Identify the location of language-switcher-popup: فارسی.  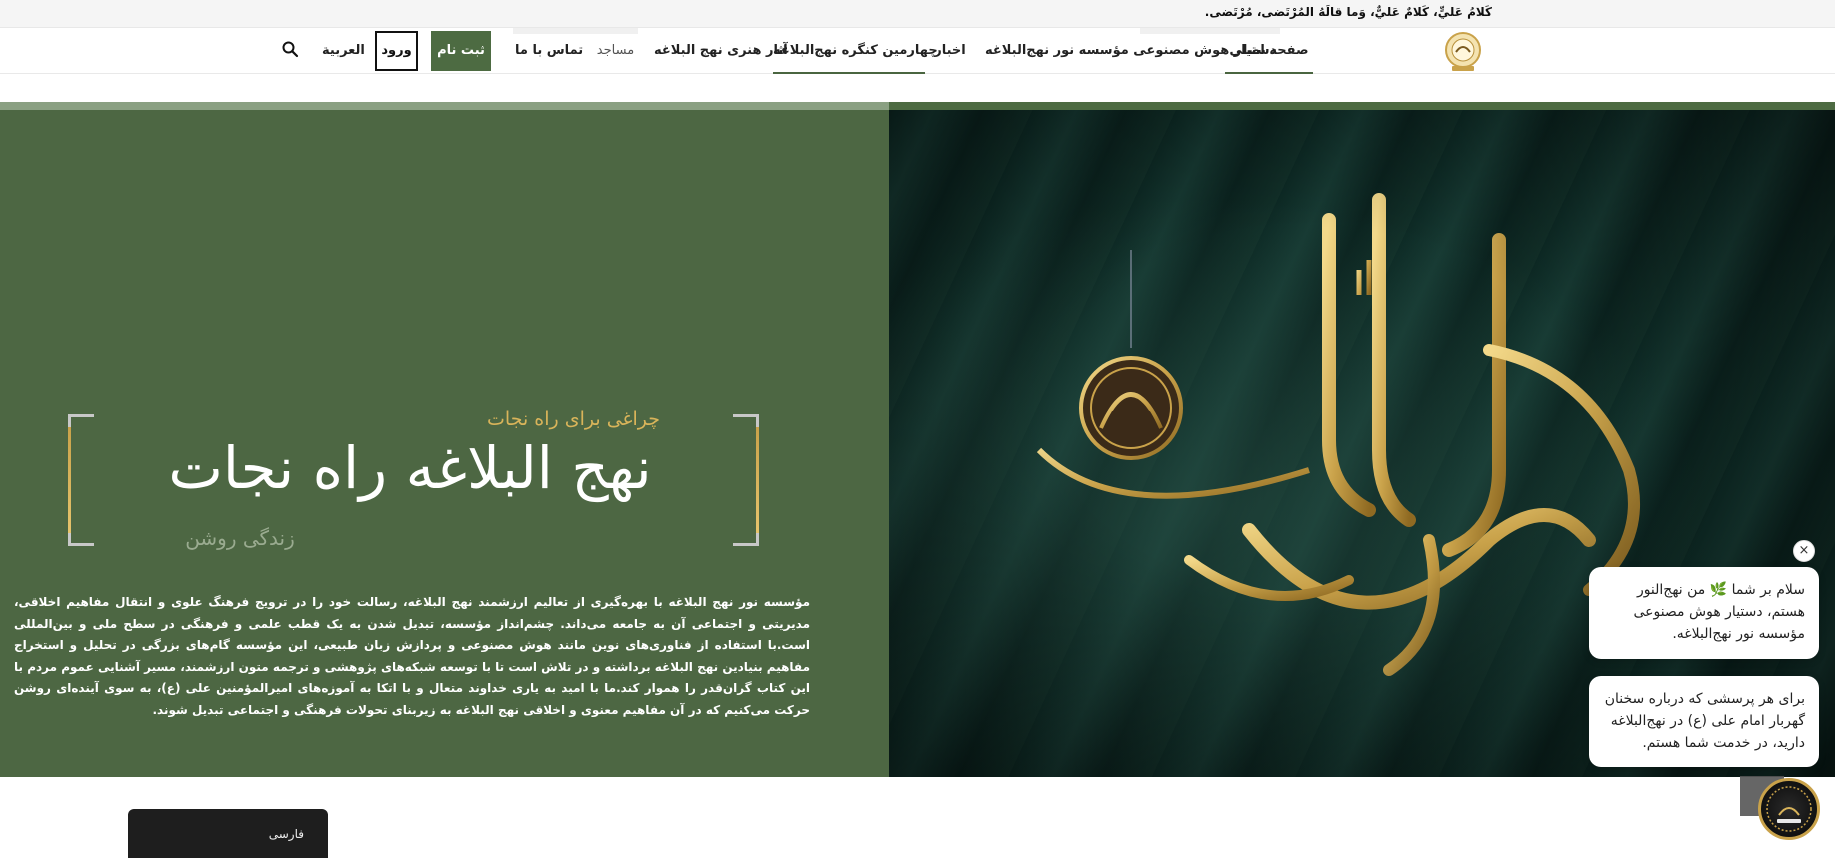
(228, 833).